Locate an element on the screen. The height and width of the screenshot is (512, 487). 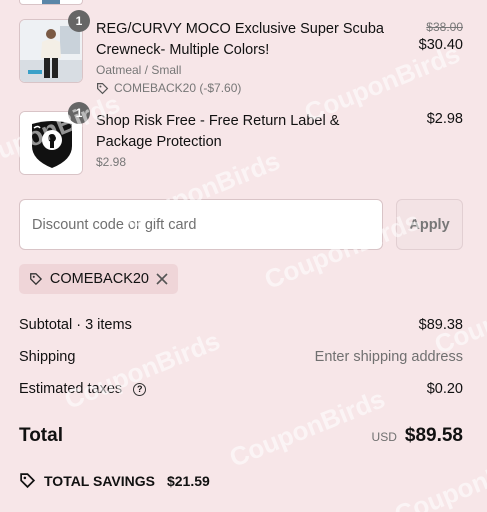
taxes-value: $0.20 is located at coordinates (444, 389).